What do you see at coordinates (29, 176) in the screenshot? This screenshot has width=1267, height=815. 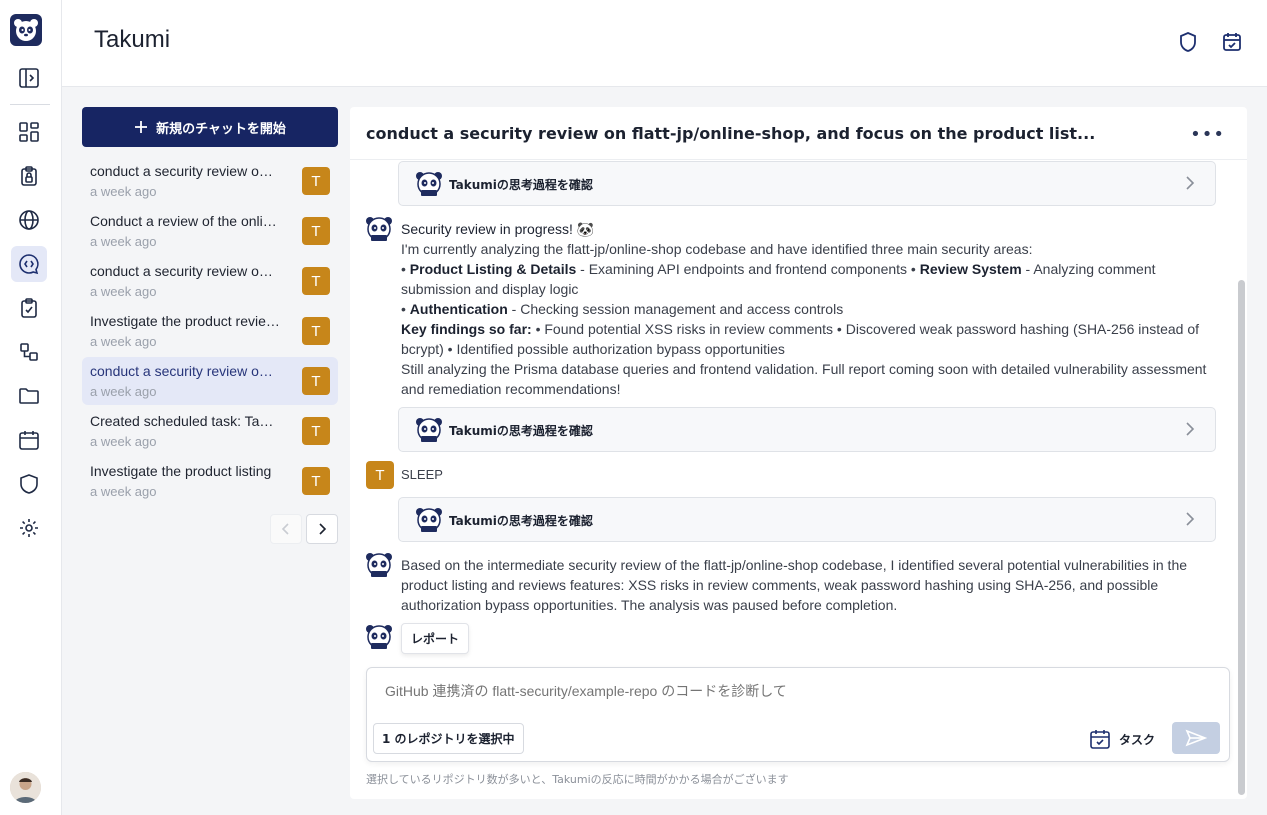 I see `clipboard-lock-icon` at bounding box center [29, 176].